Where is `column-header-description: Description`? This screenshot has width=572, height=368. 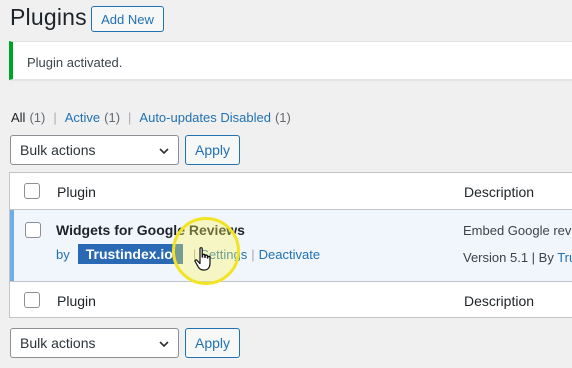 column-header-description: Description is located at coordinates (499, 192).